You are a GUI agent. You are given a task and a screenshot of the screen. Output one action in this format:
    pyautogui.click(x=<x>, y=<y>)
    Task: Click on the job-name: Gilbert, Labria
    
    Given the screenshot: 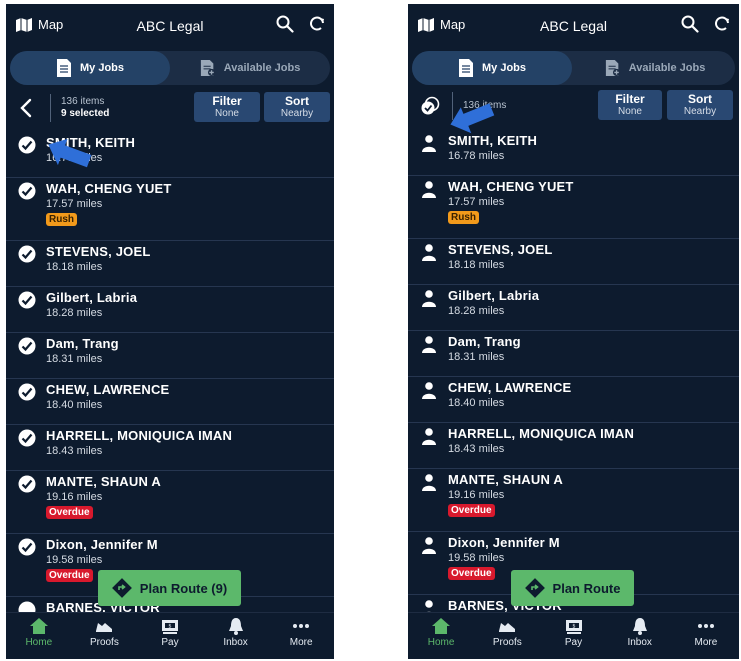 What is the action you would take?
    pyautogui.click(x=92, y=297)
    